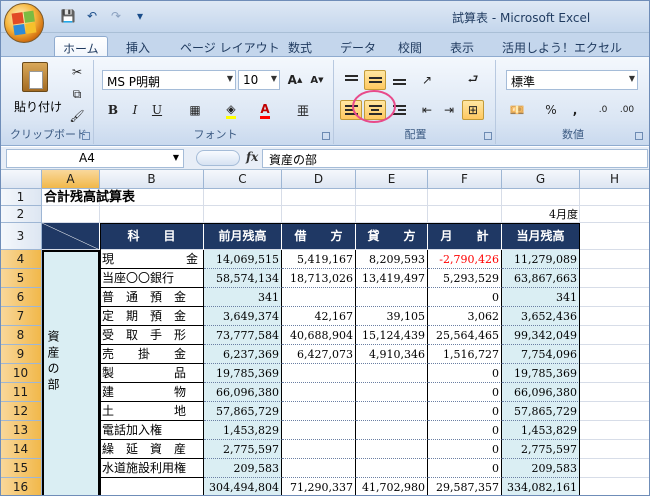  What do you see at coordinates (410, 46) in the screenshot?
I see `tab-review: 校閲` at bounding box center [410, 46].